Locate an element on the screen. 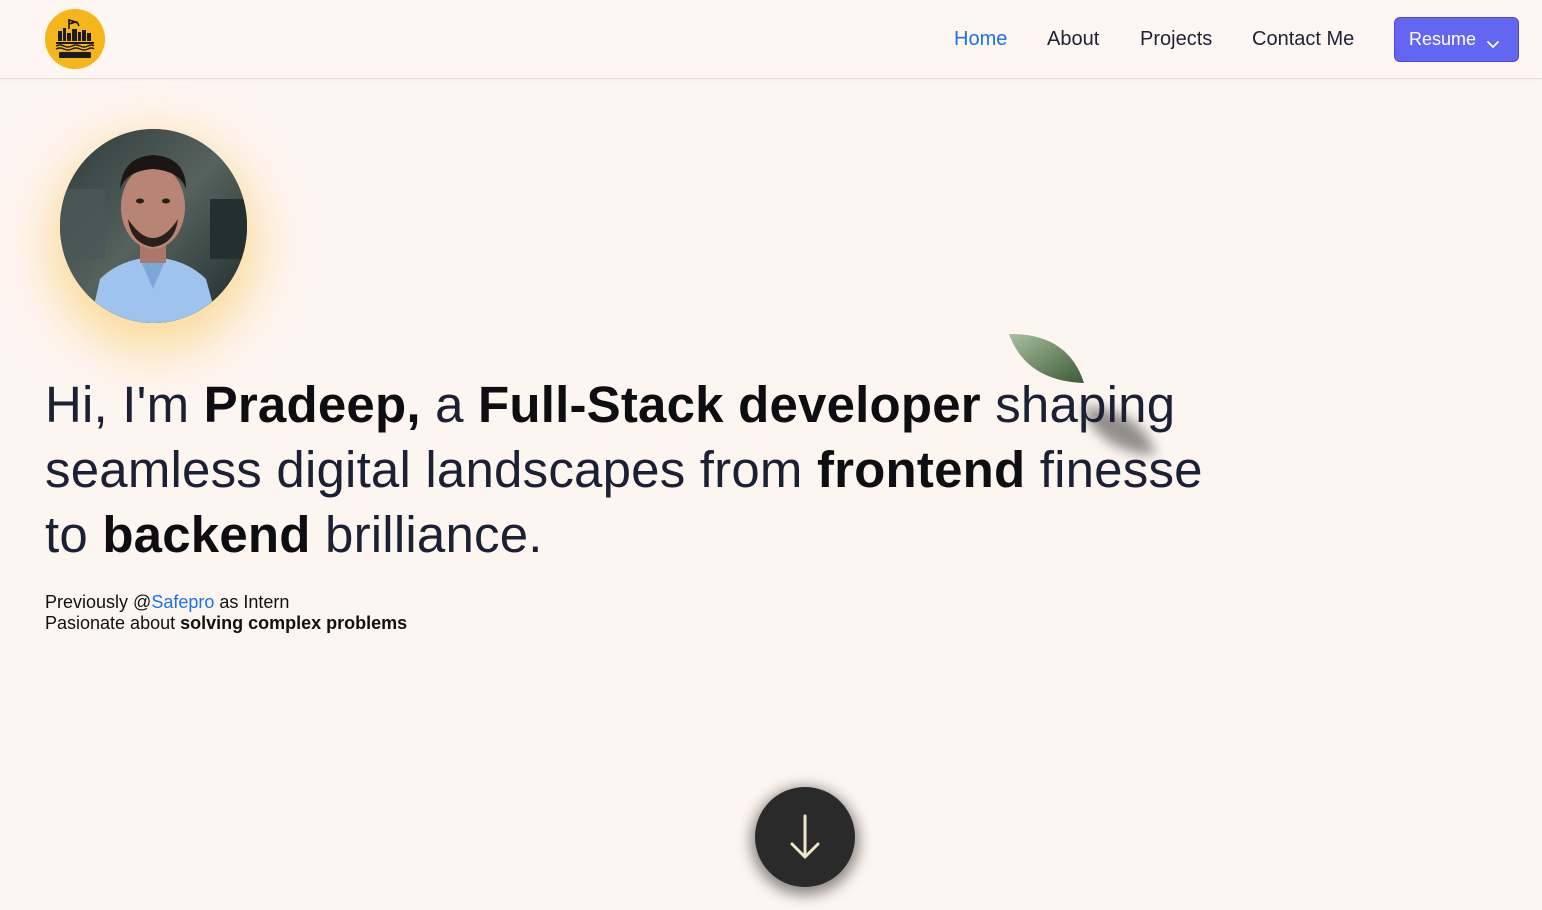  nav-contact: Contact Me is located at coordinates (1303, 39).